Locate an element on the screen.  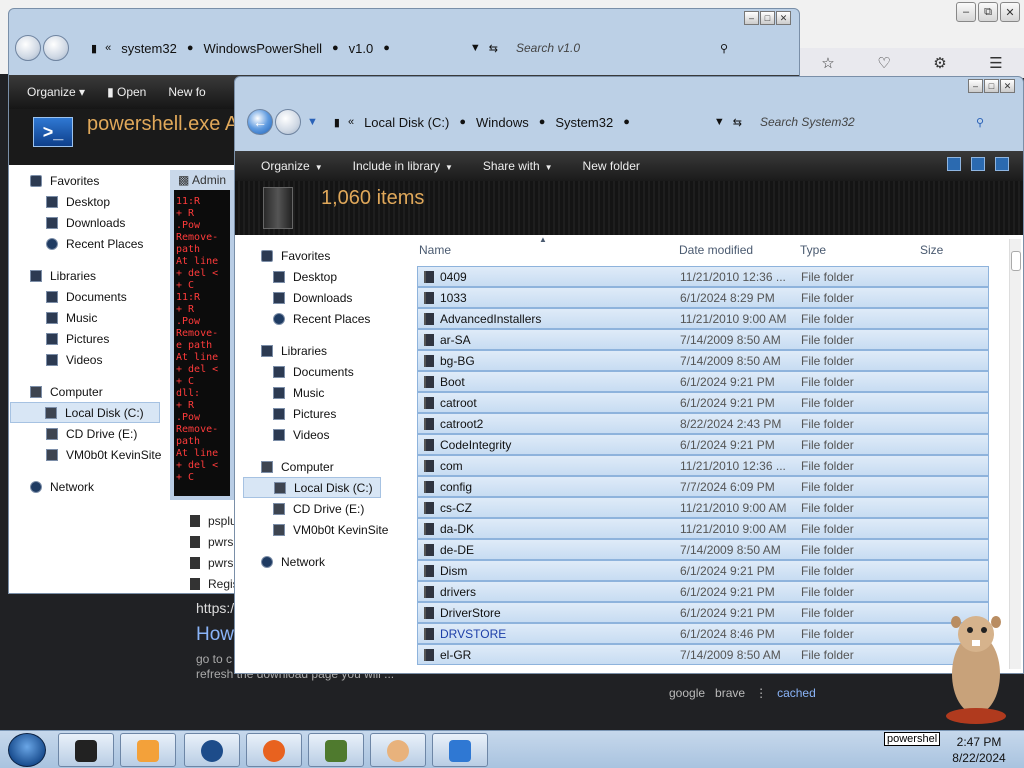
column-size: Size is located at coordinates (931, 250).